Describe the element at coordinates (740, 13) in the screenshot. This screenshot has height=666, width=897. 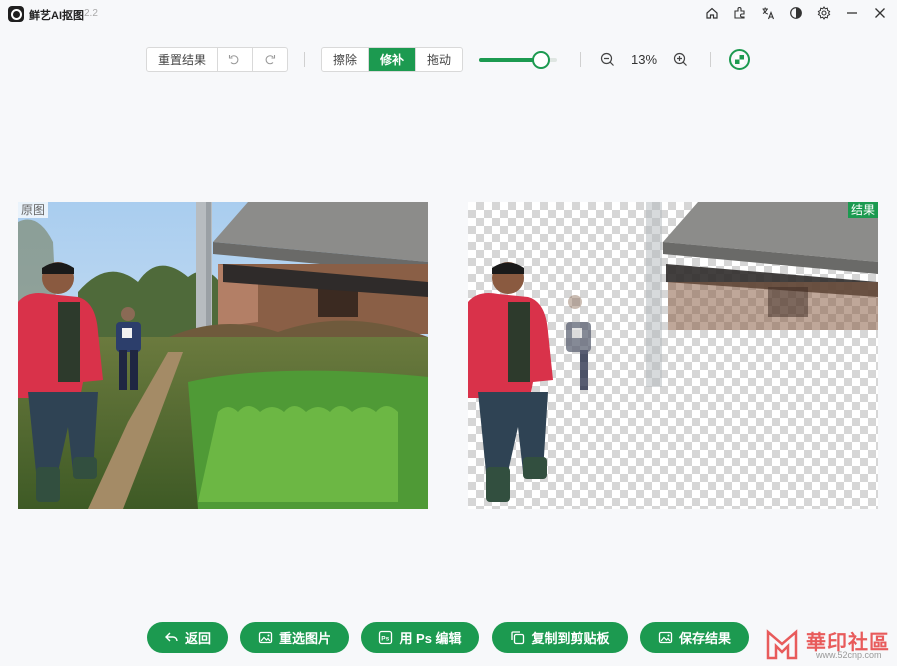
I see `plugin-icon` at that location.